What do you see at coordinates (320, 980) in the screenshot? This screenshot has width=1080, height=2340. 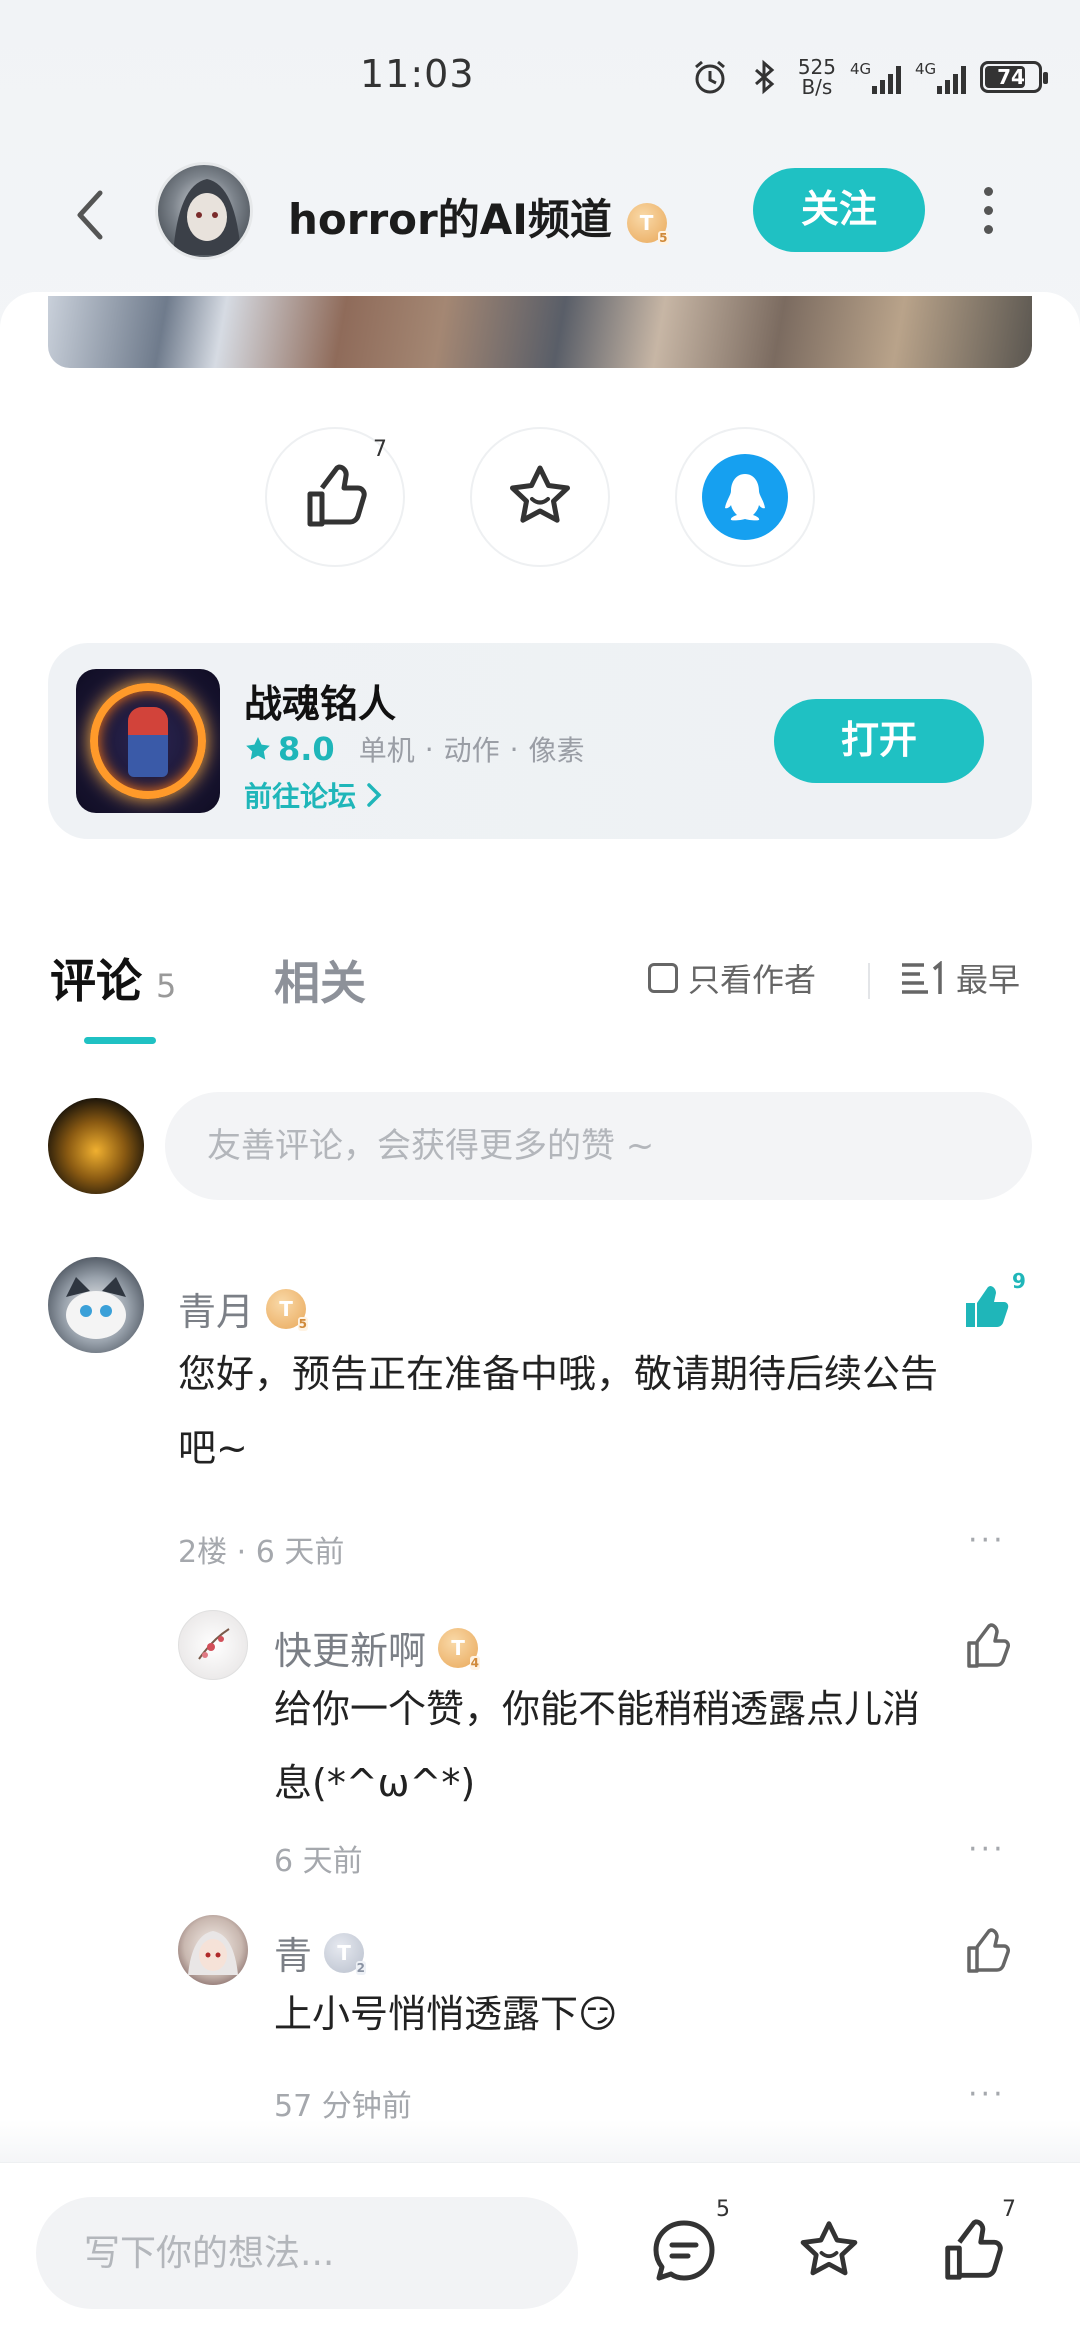 I see `tab-related: 相关` at bounding box center [320, 980].